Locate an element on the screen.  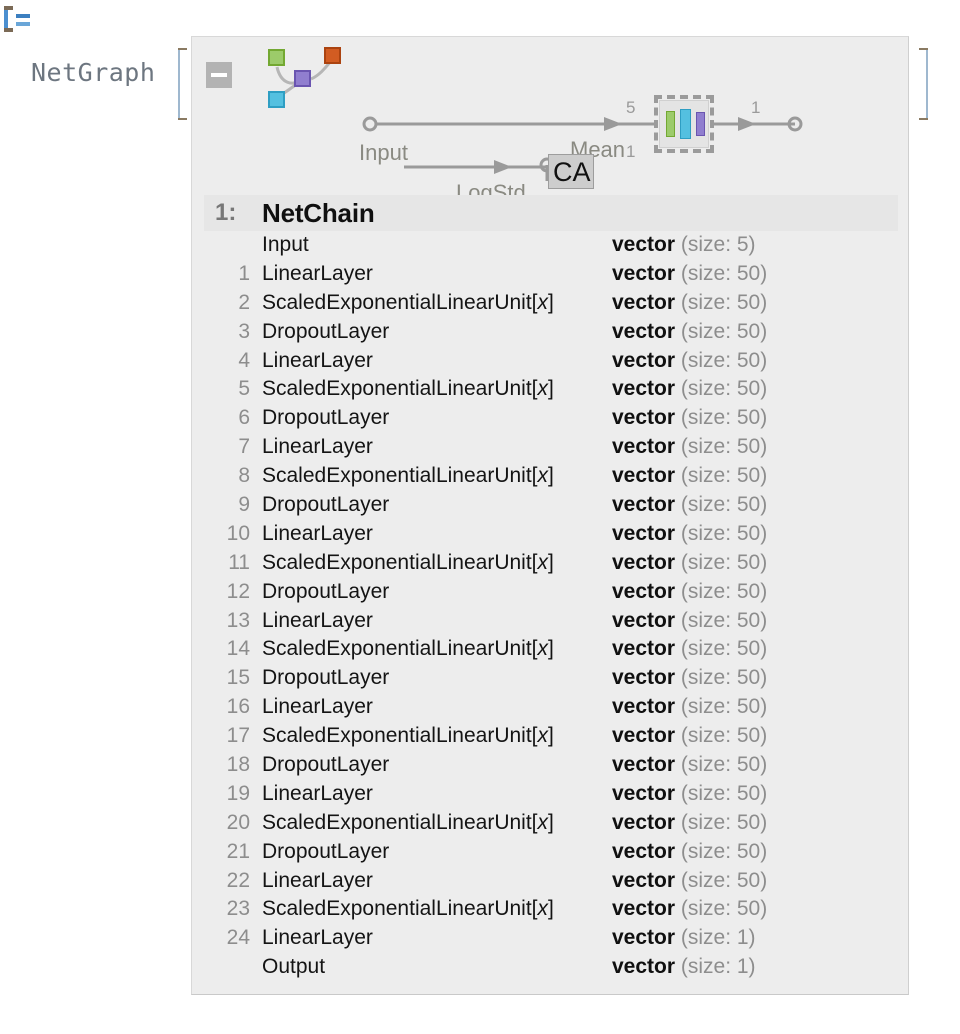
layer-row: 15 DropoutLayer vector (size: 50) is located at coordinates (551, 678).